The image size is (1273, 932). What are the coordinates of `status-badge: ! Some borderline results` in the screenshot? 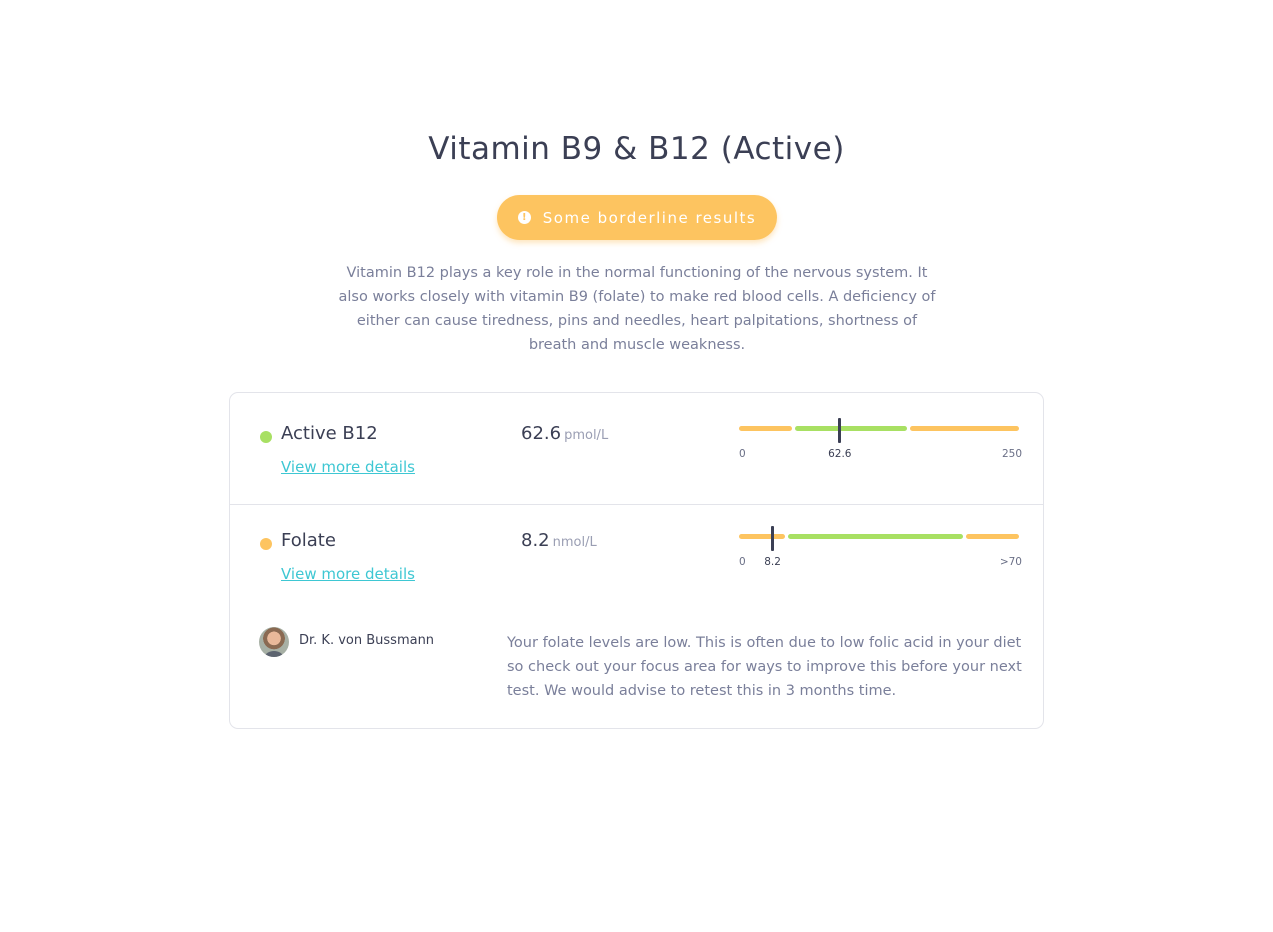 It's located at (637, 217).